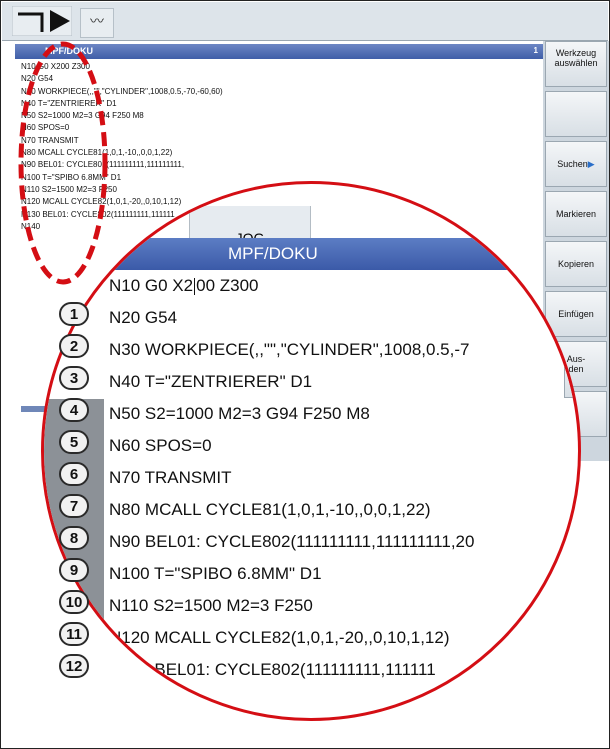 This screenshot has height=749, width=610. Describe the element at coordinates (74, 570) in the screenshot. I see `callout-badge: 9` at that location.